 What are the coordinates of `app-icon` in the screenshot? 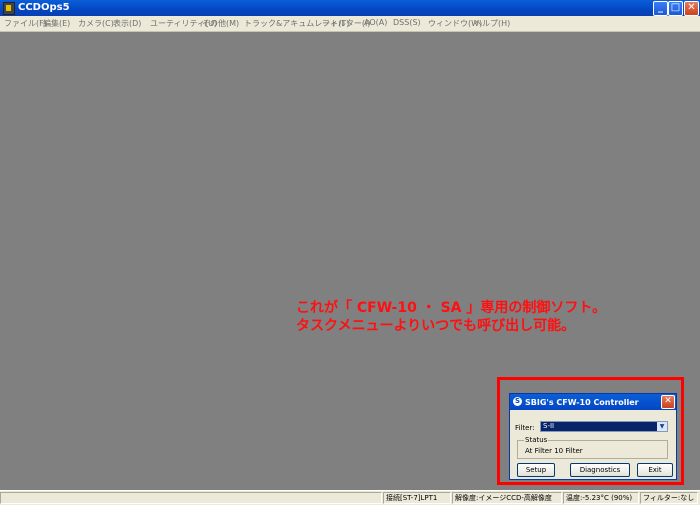 It's located at (9, 8).